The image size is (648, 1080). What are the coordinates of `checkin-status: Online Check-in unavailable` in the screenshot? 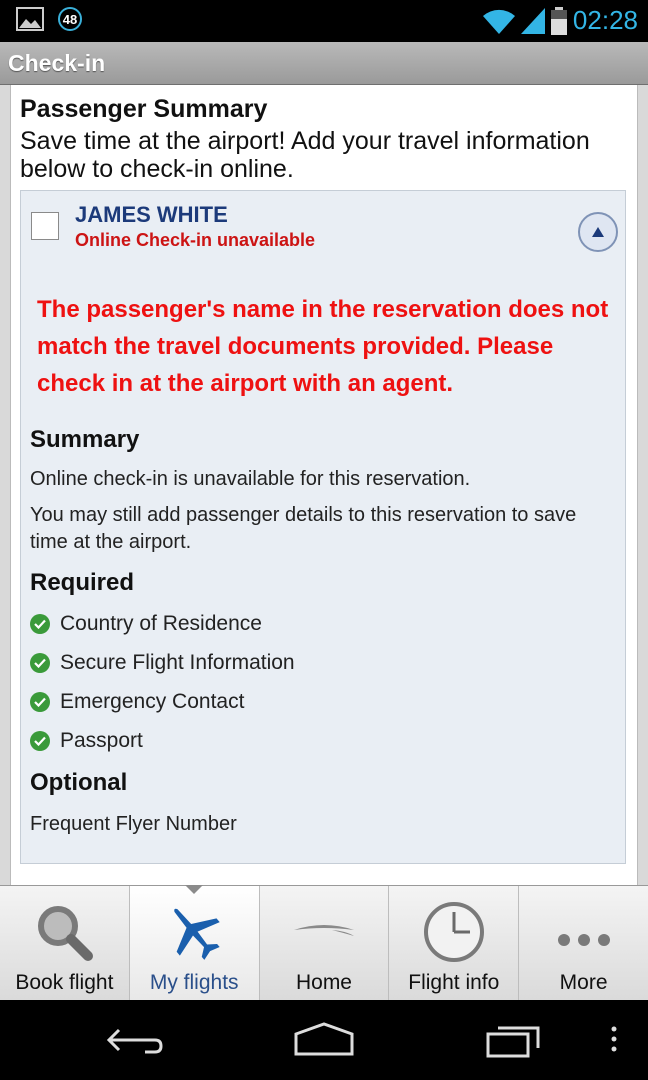 It's located at (195, 240).